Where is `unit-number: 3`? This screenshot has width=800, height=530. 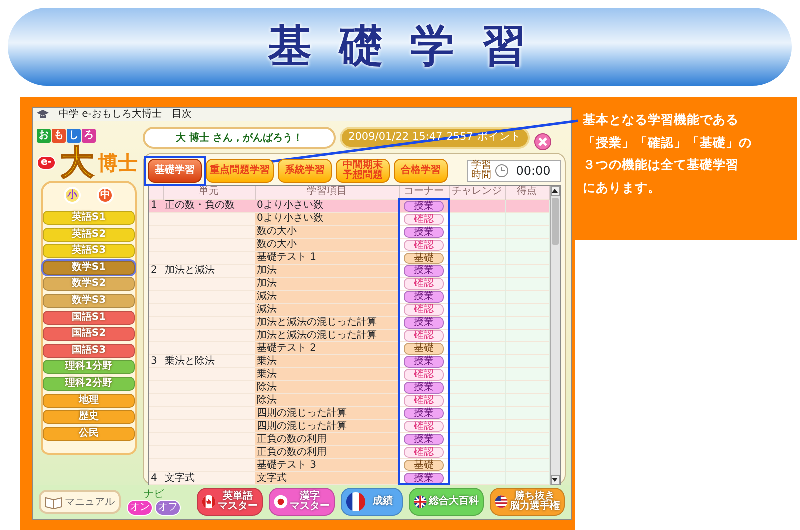
unit-number: 3 is located at coordinates (154, 361).